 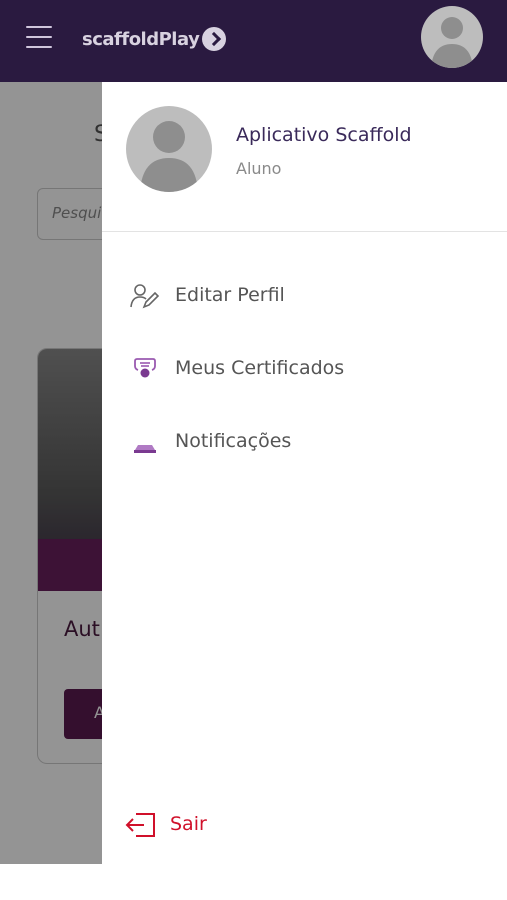 I want to click on certificate-icon, so click(x=145, y=369).